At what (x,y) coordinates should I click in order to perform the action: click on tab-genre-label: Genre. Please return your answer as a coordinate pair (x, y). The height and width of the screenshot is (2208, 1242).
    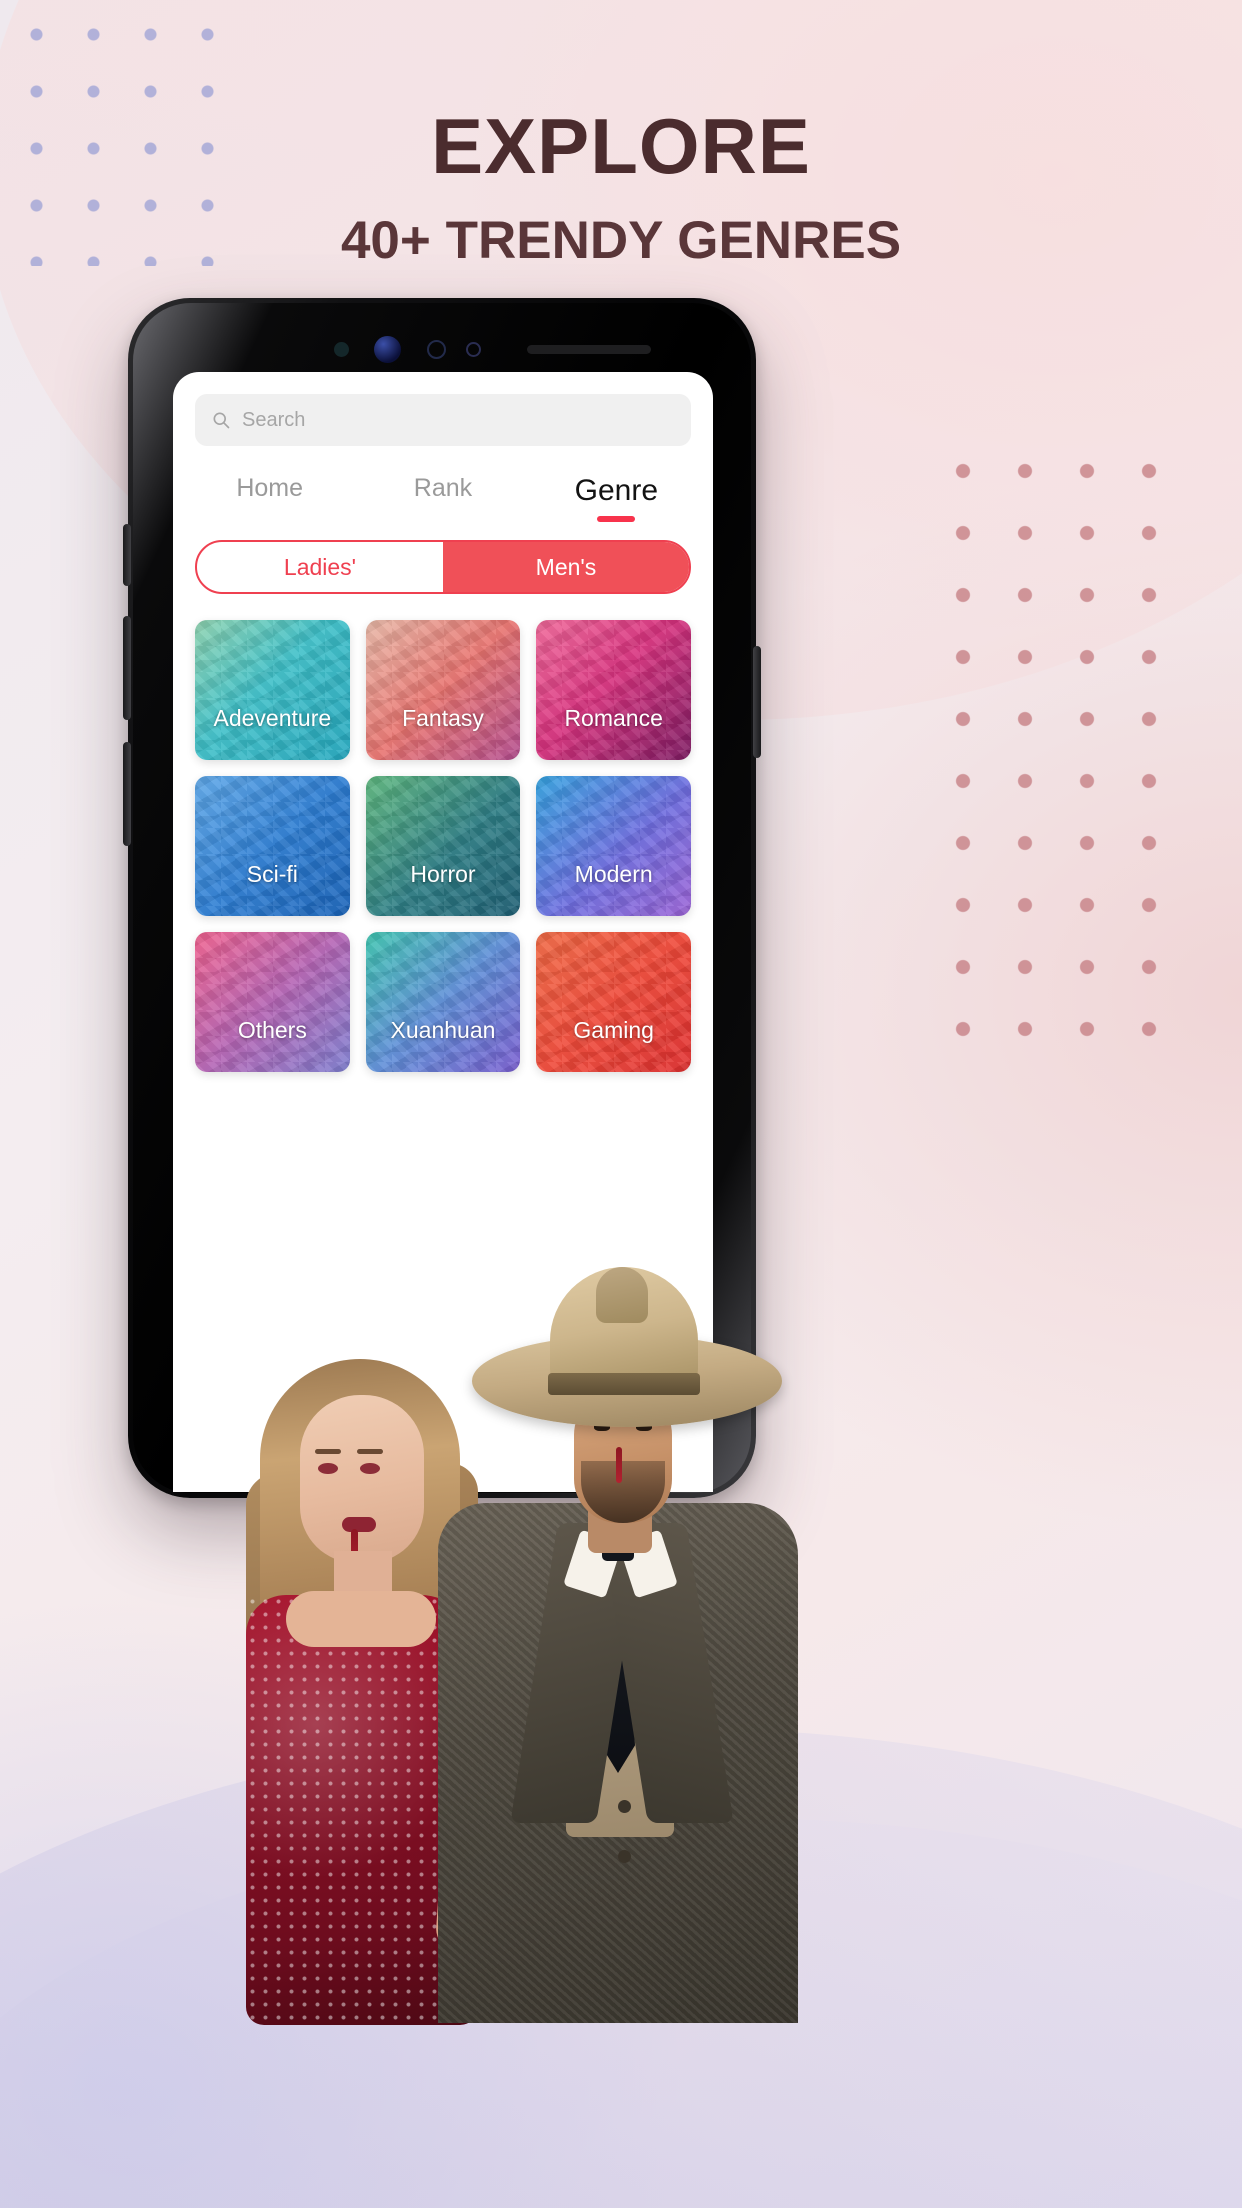
    Looking at the image, I should click on (616, 490).